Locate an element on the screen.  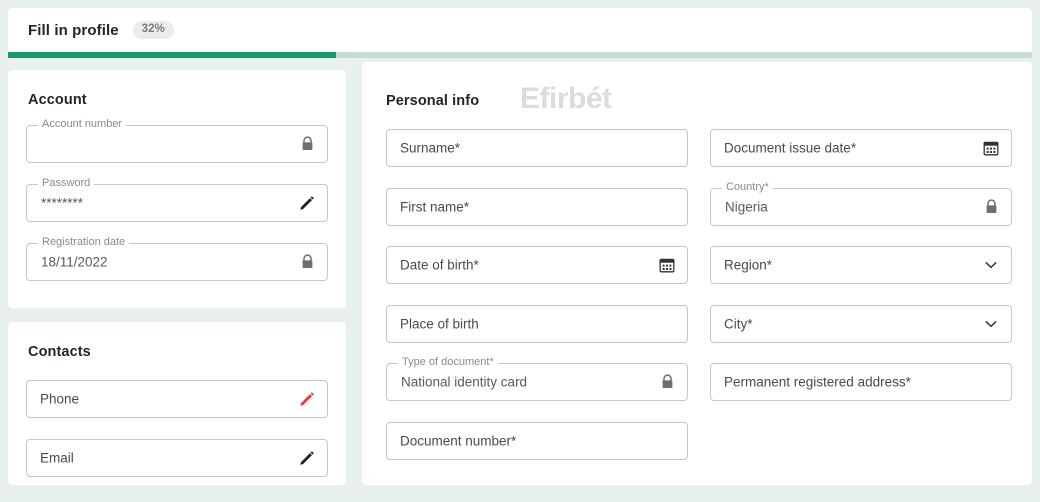
place-of-birth-placeholder: Place of birth is located at coordinates (439, 324).